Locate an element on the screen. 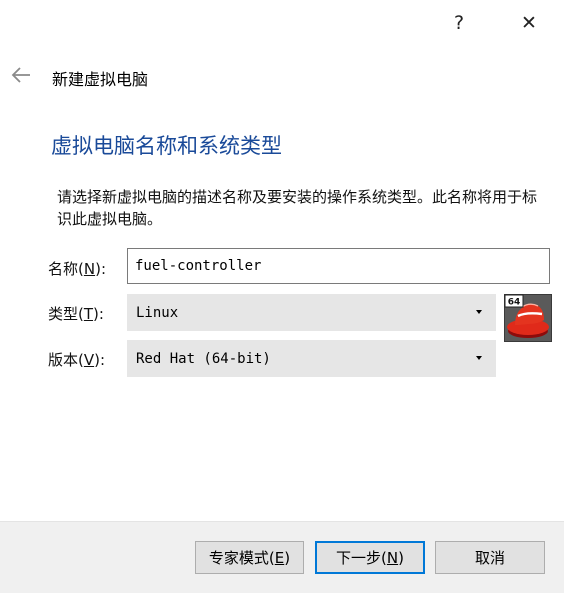 This screenshot has width=564, height=593. help-button: ? is located at coordinates (459, 23).